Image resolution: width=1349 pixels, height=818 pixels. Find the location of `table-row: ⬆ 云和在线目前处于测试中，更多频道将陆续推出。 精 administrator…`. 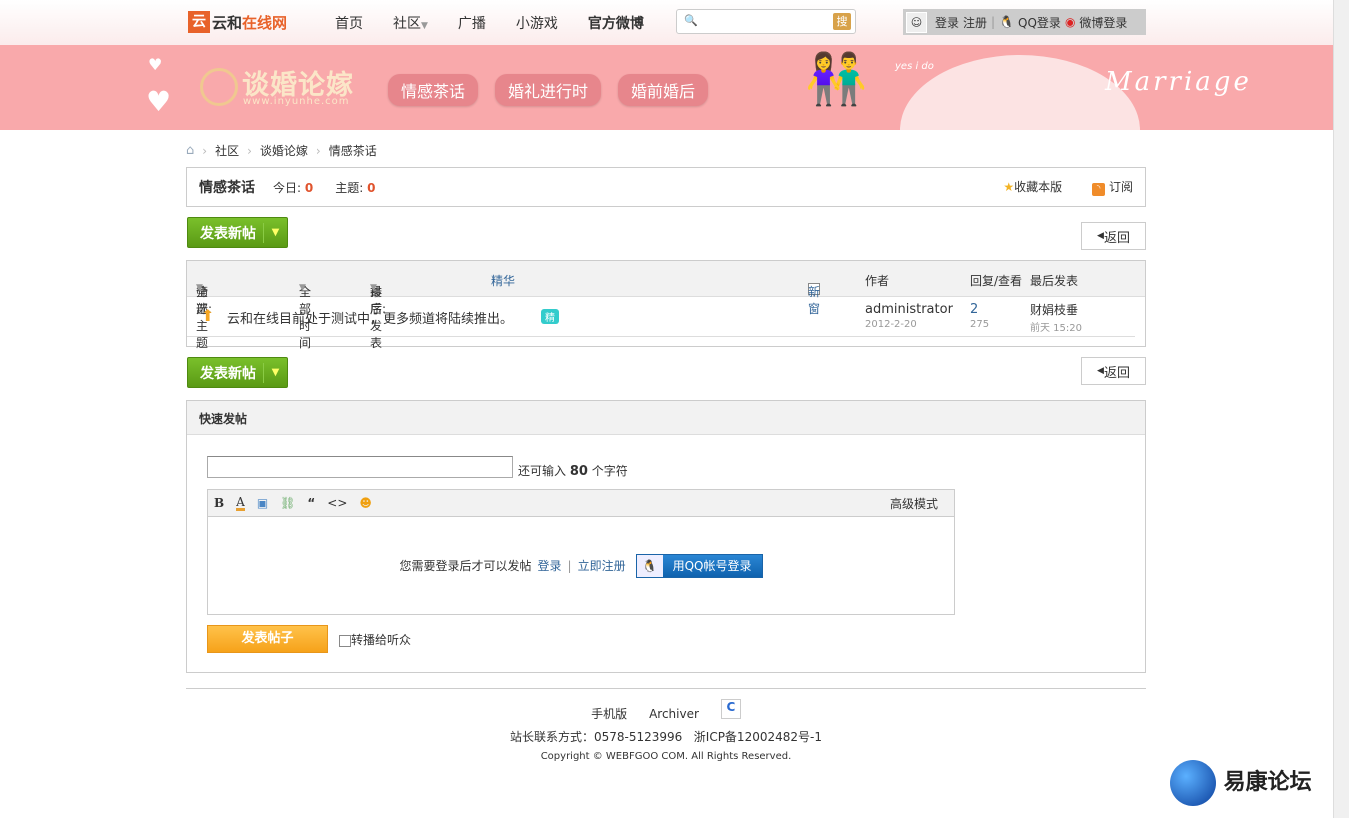

table-row: ⬆ 云和在线目前处于测试中，更多频道将陆续推出。 精 administrator… is located at coordinates (661, 317).